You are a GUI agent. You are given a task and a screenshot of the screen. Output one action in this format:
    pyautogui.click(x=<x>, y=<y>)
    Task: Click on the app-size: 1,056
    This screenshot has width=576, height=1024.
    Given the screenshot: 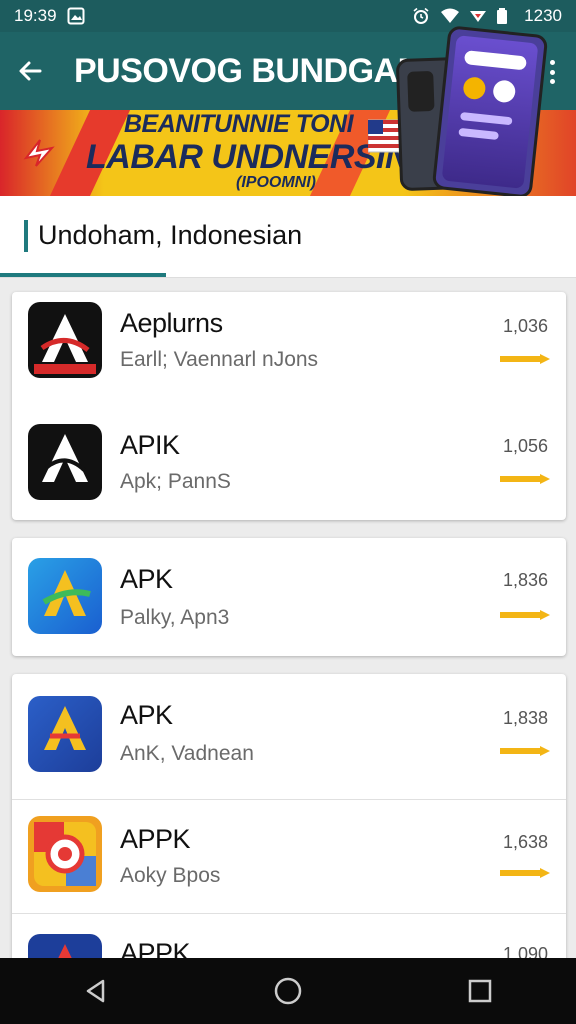 What is the action you would take?
    pyautogui.click(x=525, y=446)
    